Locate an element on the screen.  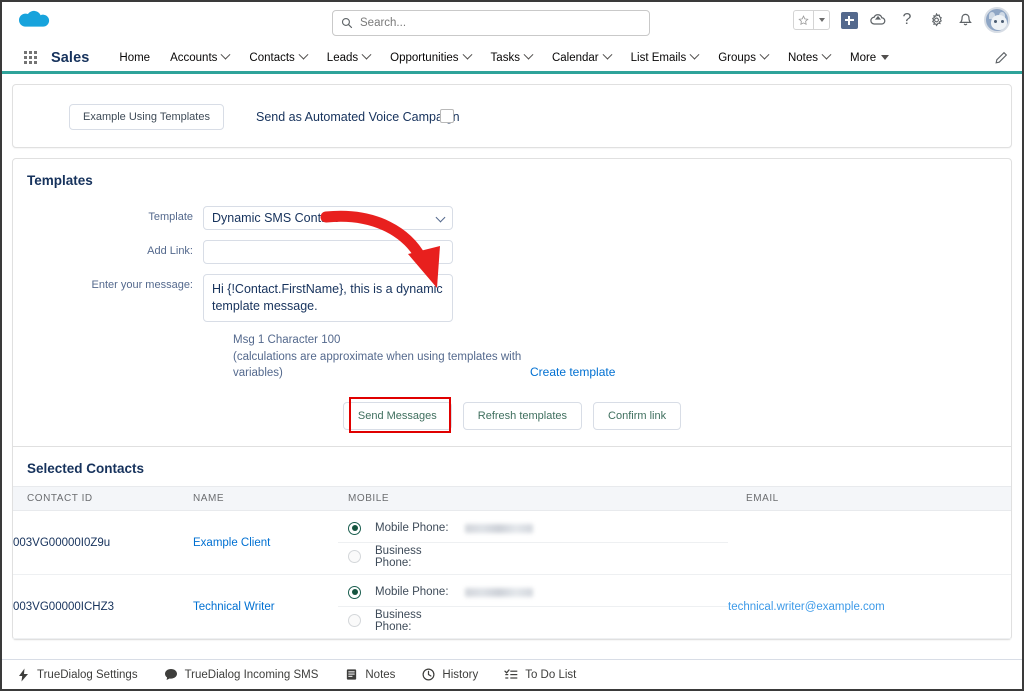
global-search is located at coordinates (491, 23).